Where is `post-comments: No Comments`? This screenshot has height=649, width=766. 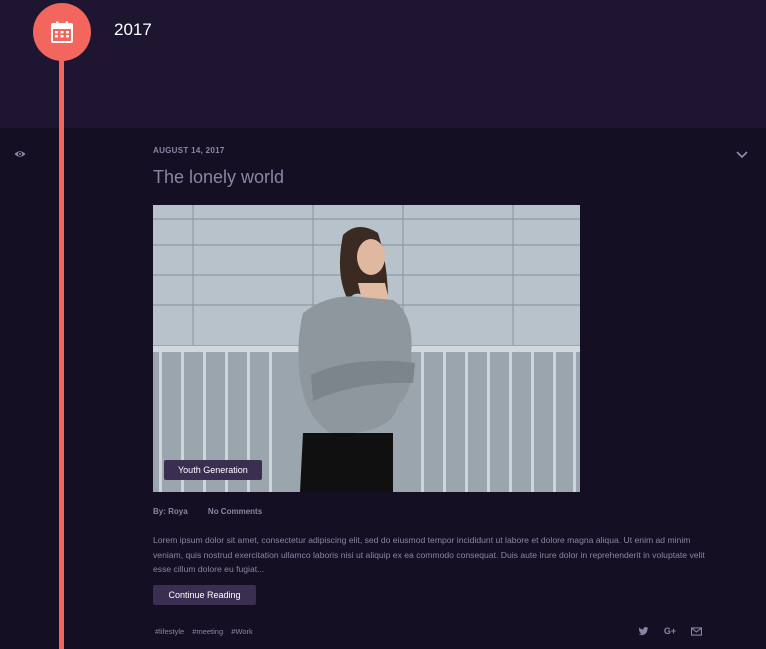 post-comments: No Comments is located at coordinates (235, 511).